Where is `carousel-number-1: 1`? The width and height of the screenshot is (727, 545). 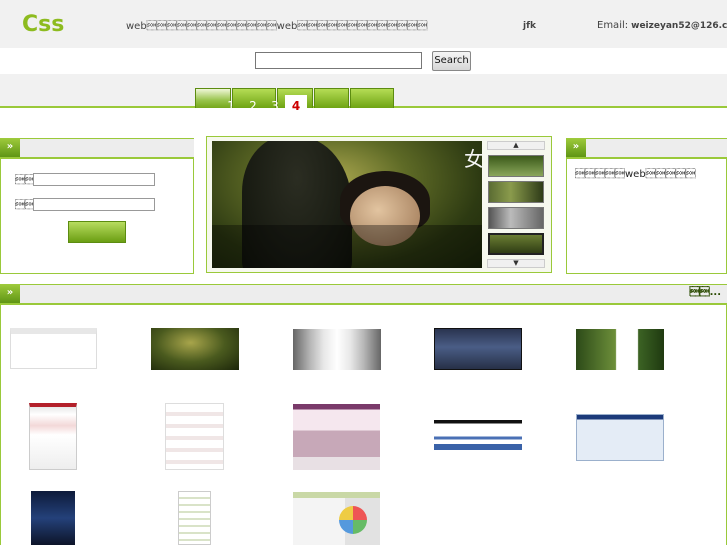 carousel-number-1: 1 is located at coordinates (231, 106).